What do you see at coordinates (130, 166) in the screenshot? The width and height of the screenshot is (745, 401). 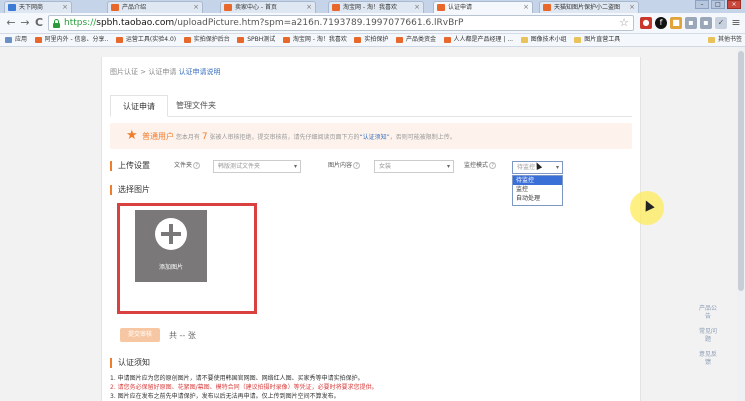 I see `upload-settings-title: 上传设置` at bounding box center [130, 166].